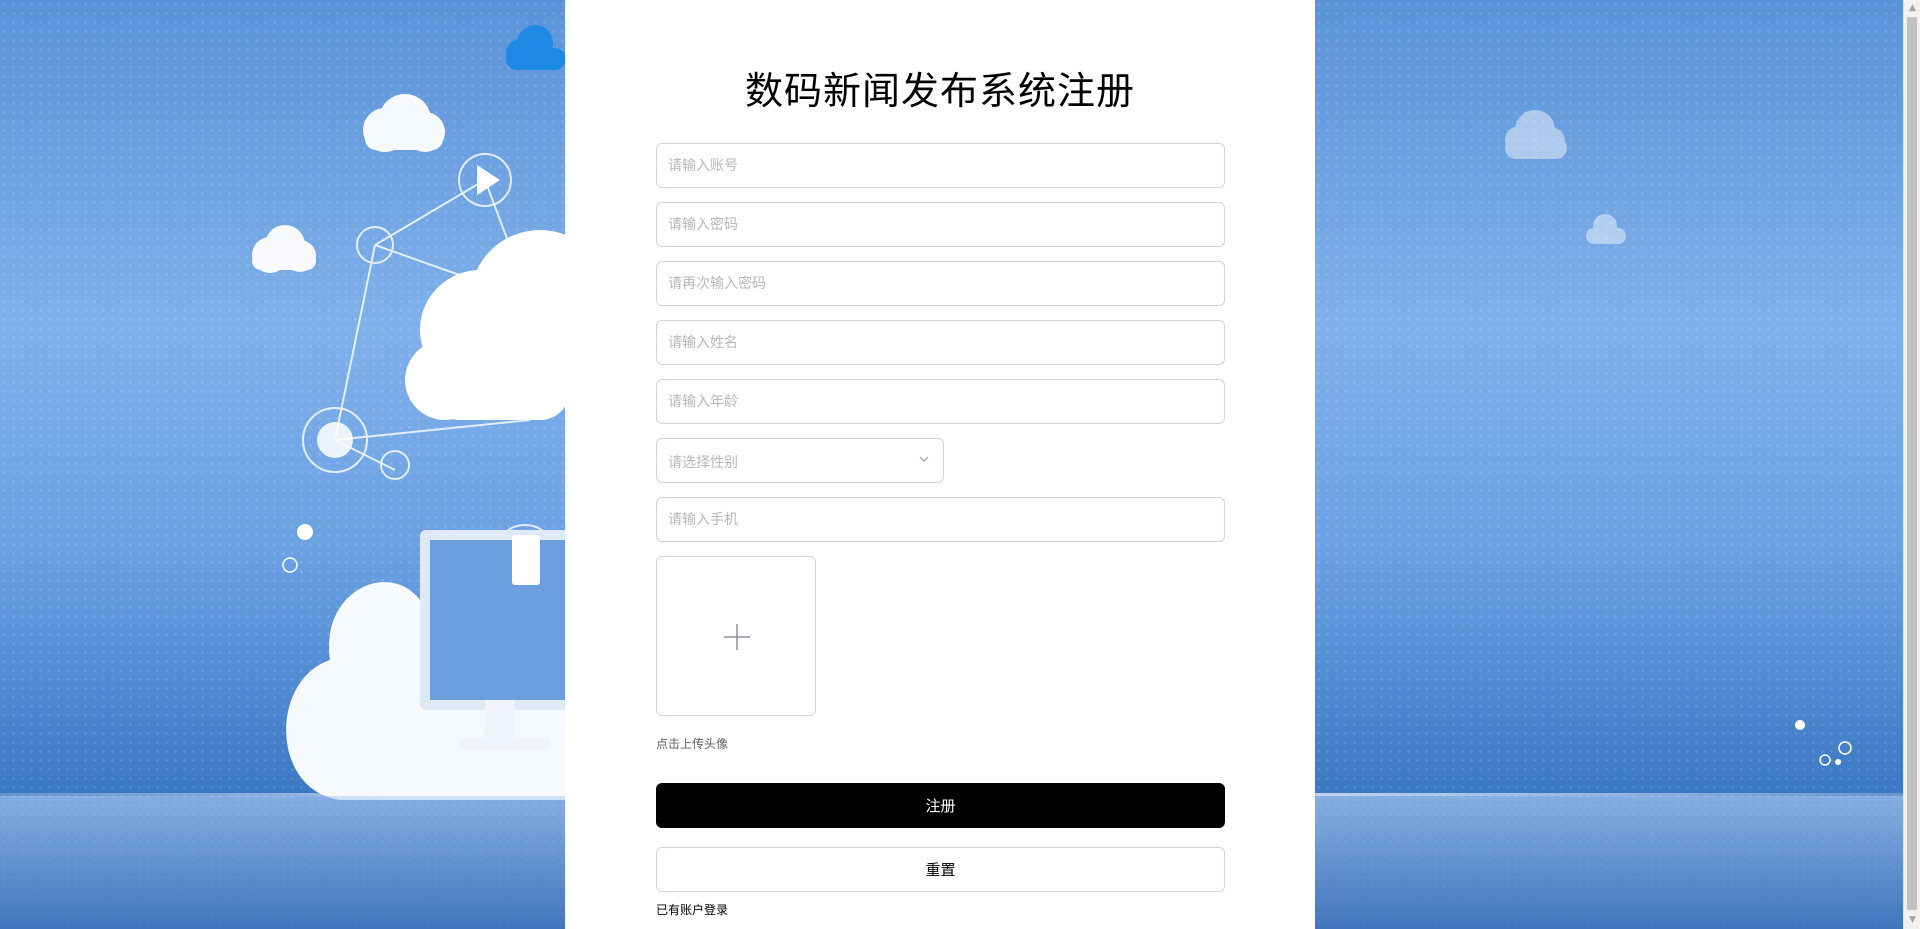  What do you see at coordinates (703, 463) in the screenshot?
I see `gender-select-placeholder: 请选择性别` at bounding box center [703, 463].